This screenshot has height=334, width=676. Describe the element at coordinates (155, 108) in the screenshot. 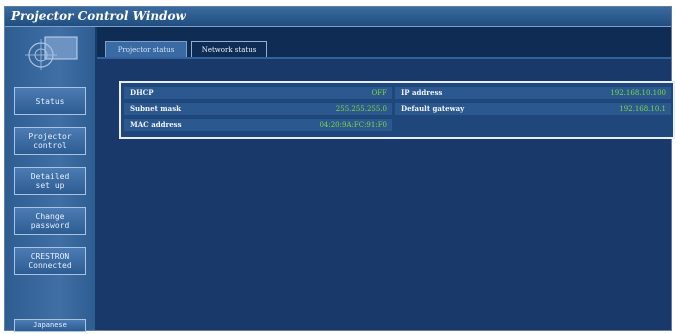

I see `subnet-mask-label: Subnet mask` at that location.